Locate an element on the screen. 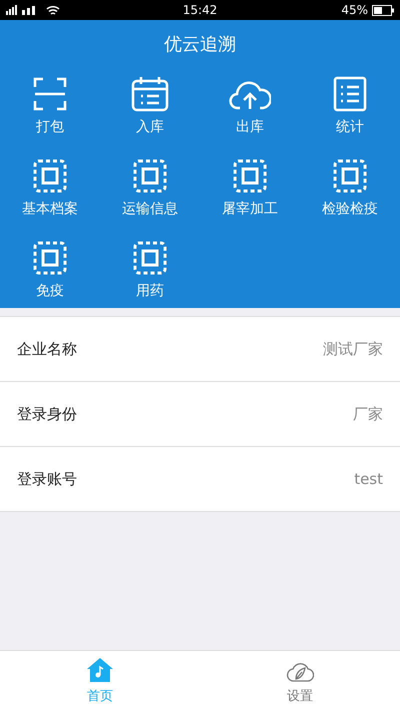 This screenshot has height=711, width=400. menu-item: 统计 is located at coordinates (350, 106).